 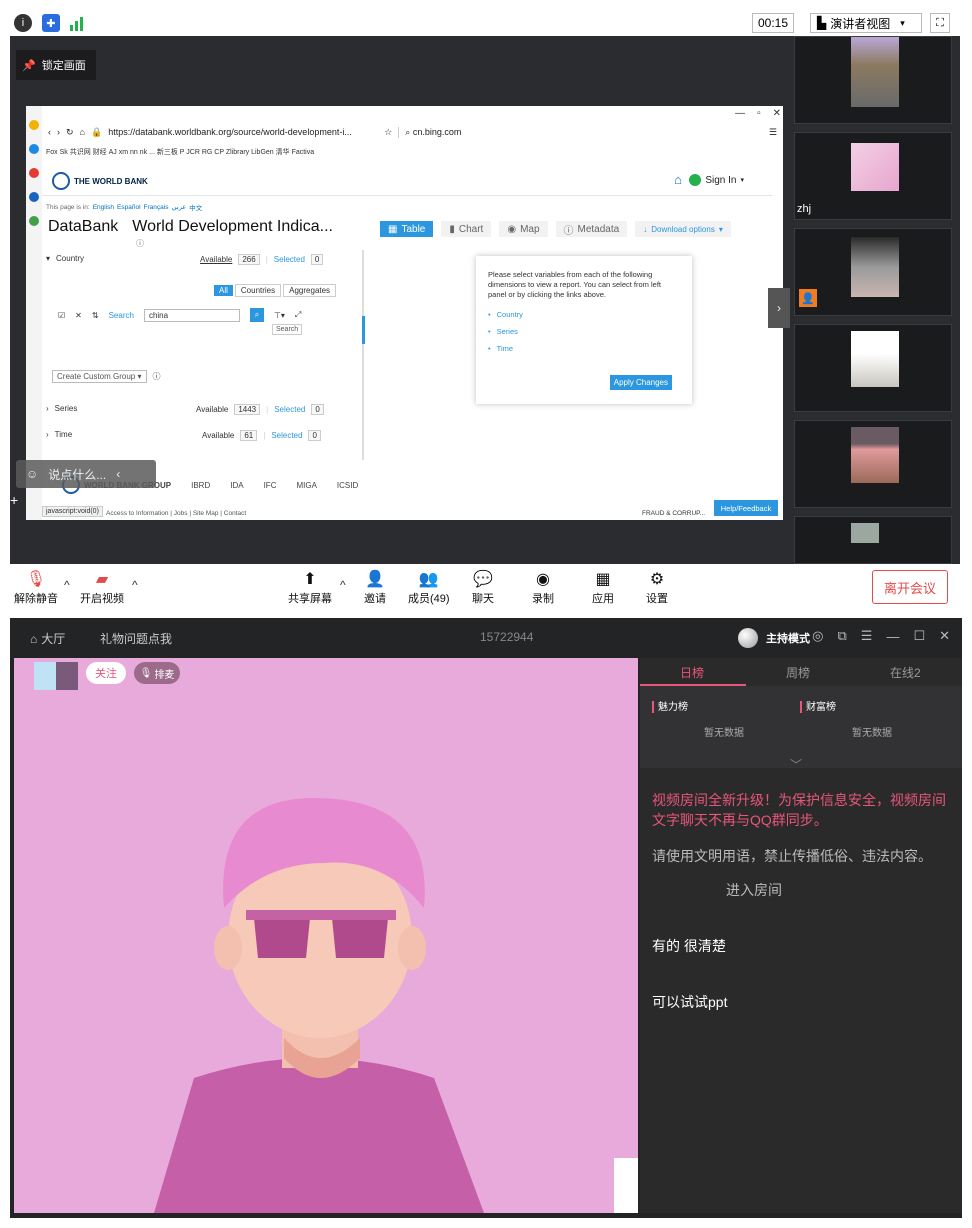 I want to click on help-icon: ⓘ, so click(x=157, y=376).